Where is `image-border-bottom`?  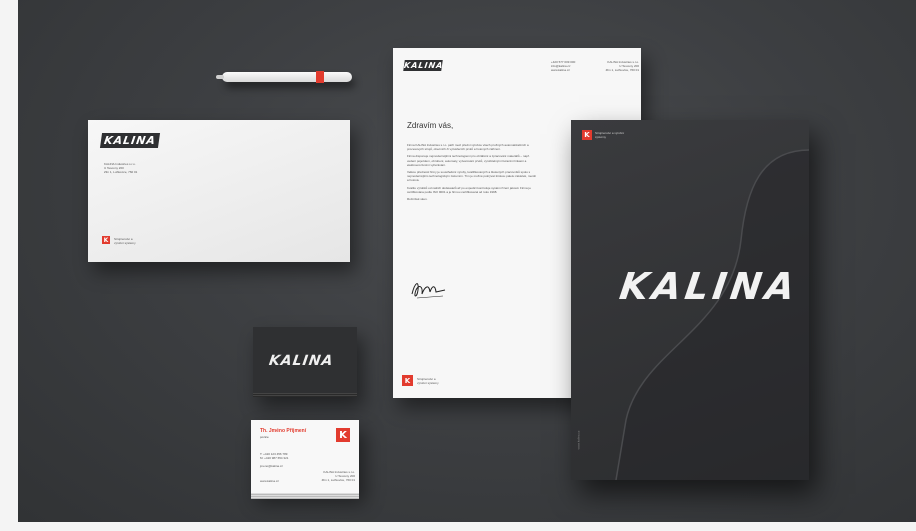
image-border-bottom is located at coordinates (458, 526).